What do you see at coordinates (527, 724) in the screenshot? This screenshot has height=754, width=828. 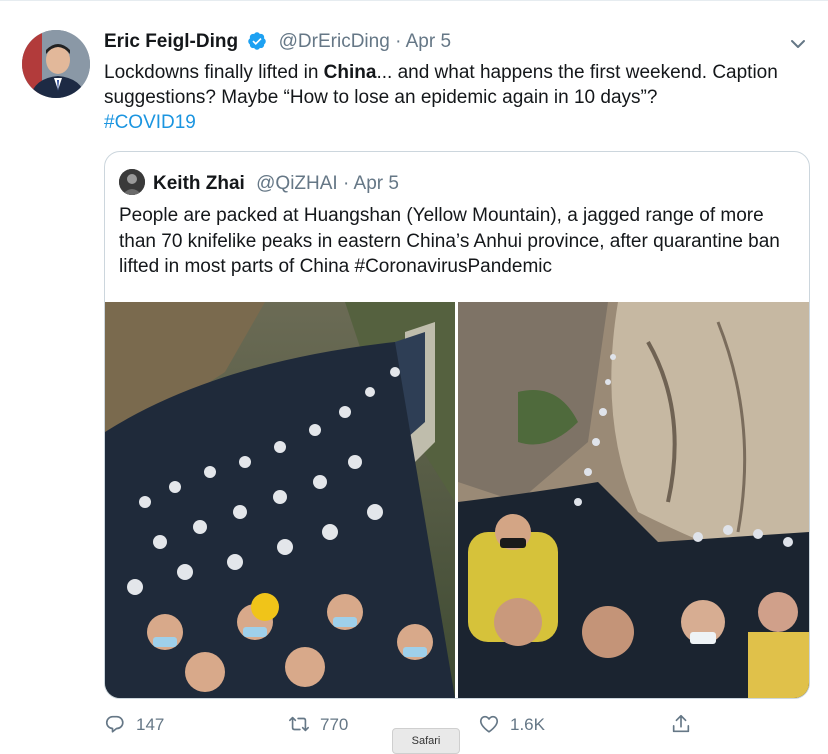 I see `like-count: 1.6K` at bounding box center [527, 724].